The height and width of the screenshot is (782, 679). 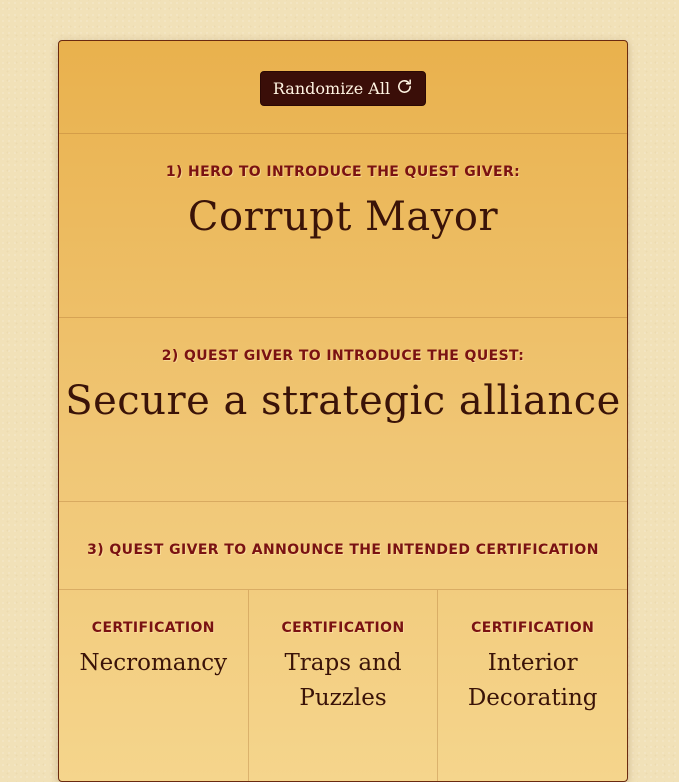 What do you see at coordinates (343, 680) in the screenshot?
I see `certification-value: Traps and Puzzles` at bounding box center [343, 680].